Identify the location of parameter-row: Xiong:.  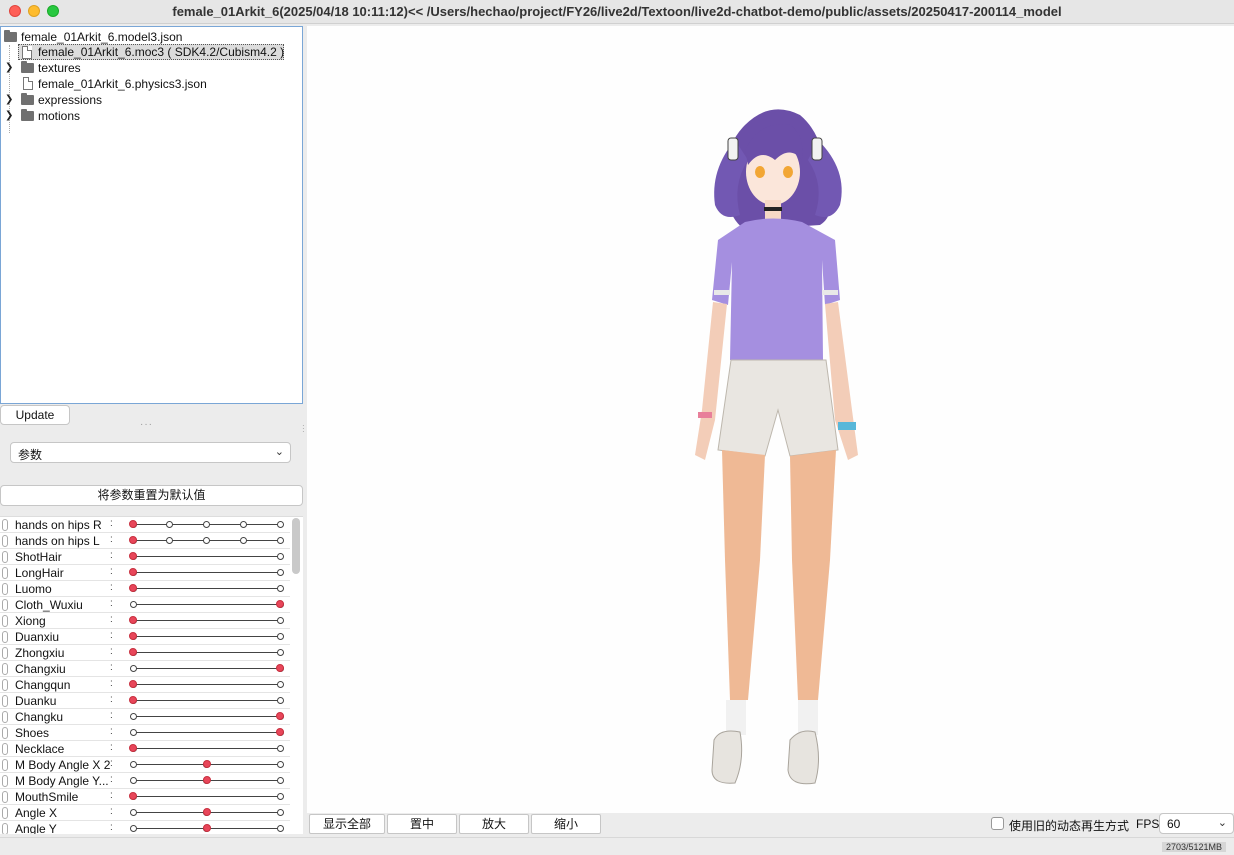
(145, 621).